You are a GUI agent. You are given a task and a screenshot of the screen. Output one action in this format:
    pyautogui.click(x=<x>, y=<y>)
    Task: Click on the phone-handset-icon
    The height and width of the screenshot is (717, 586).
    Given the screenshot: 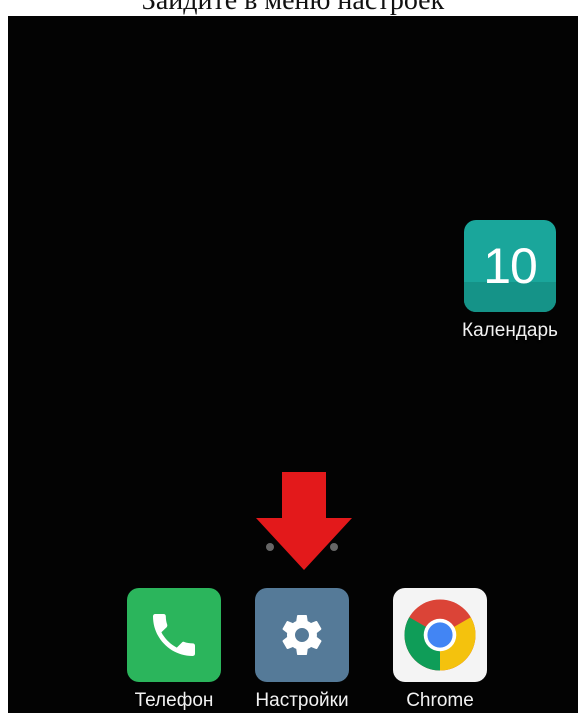 What is the action you would take?
    pyautogui.click(x=174, y=635)
    